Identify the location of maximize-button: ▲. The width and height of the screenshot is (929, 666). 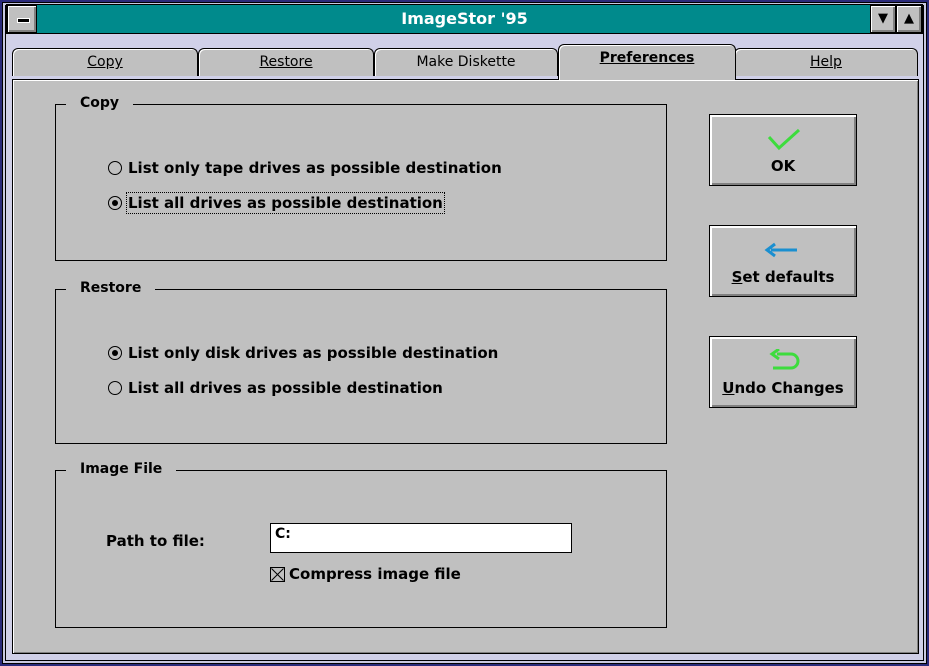
(909, 19).